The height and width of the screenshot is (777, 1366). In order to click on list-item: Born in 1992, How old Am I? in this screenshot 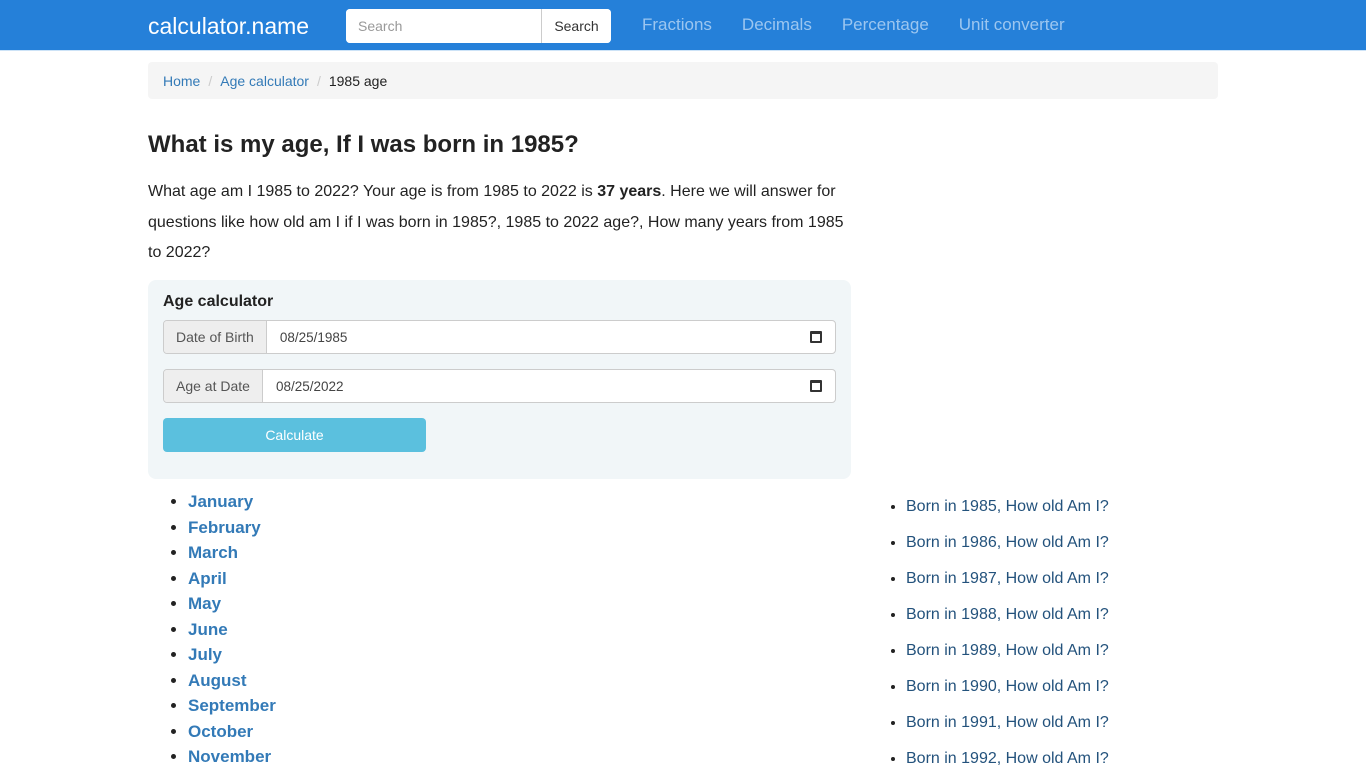, I will do `click(1007, 759)`.